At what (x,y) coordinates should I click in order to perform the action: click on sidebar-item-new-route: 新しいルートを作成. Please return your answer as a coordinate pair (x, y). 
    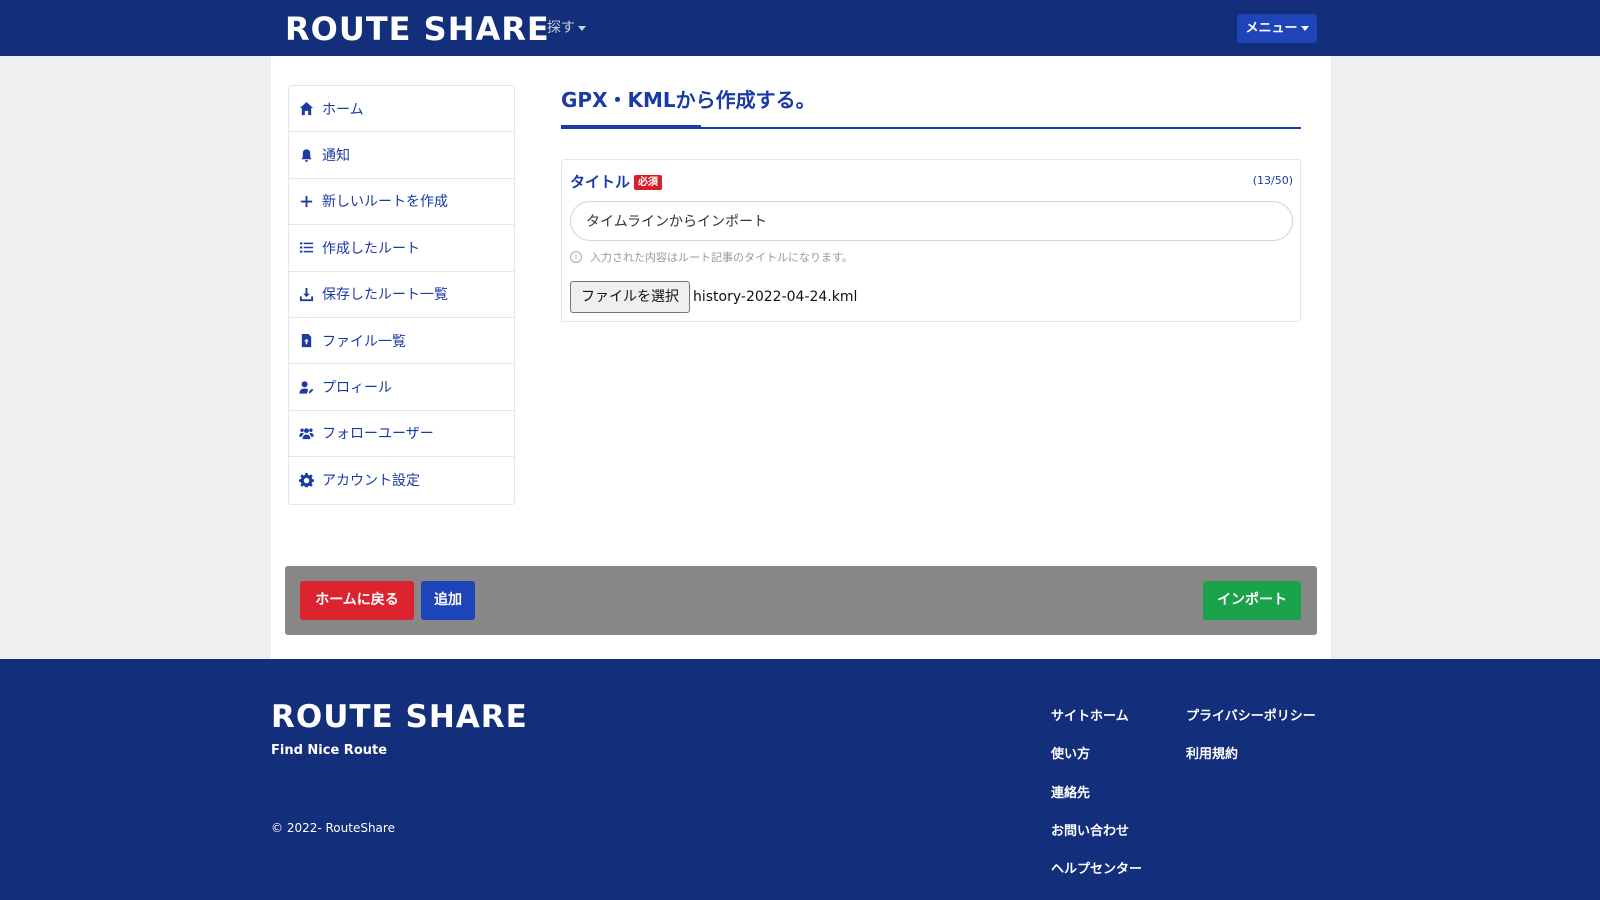
    Looking at the image, I should click on (401, 202).